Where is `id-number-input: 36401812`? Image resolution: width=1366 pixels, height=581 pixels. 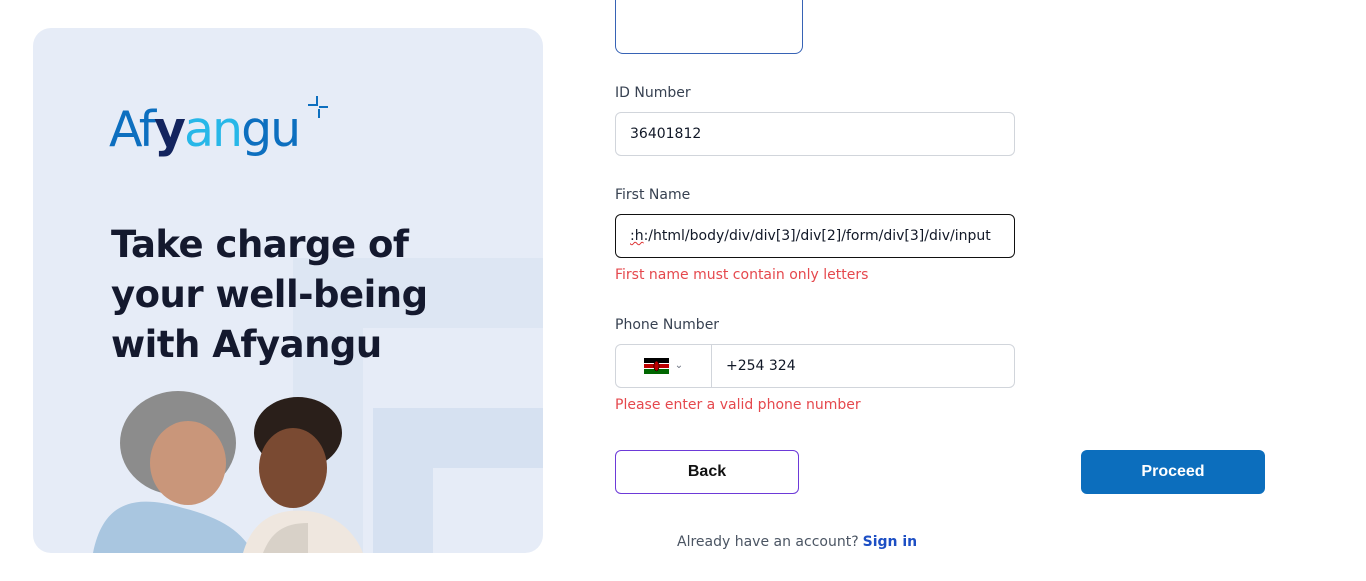
id-number-input: 36401812 is located at coordinates (815, 134).